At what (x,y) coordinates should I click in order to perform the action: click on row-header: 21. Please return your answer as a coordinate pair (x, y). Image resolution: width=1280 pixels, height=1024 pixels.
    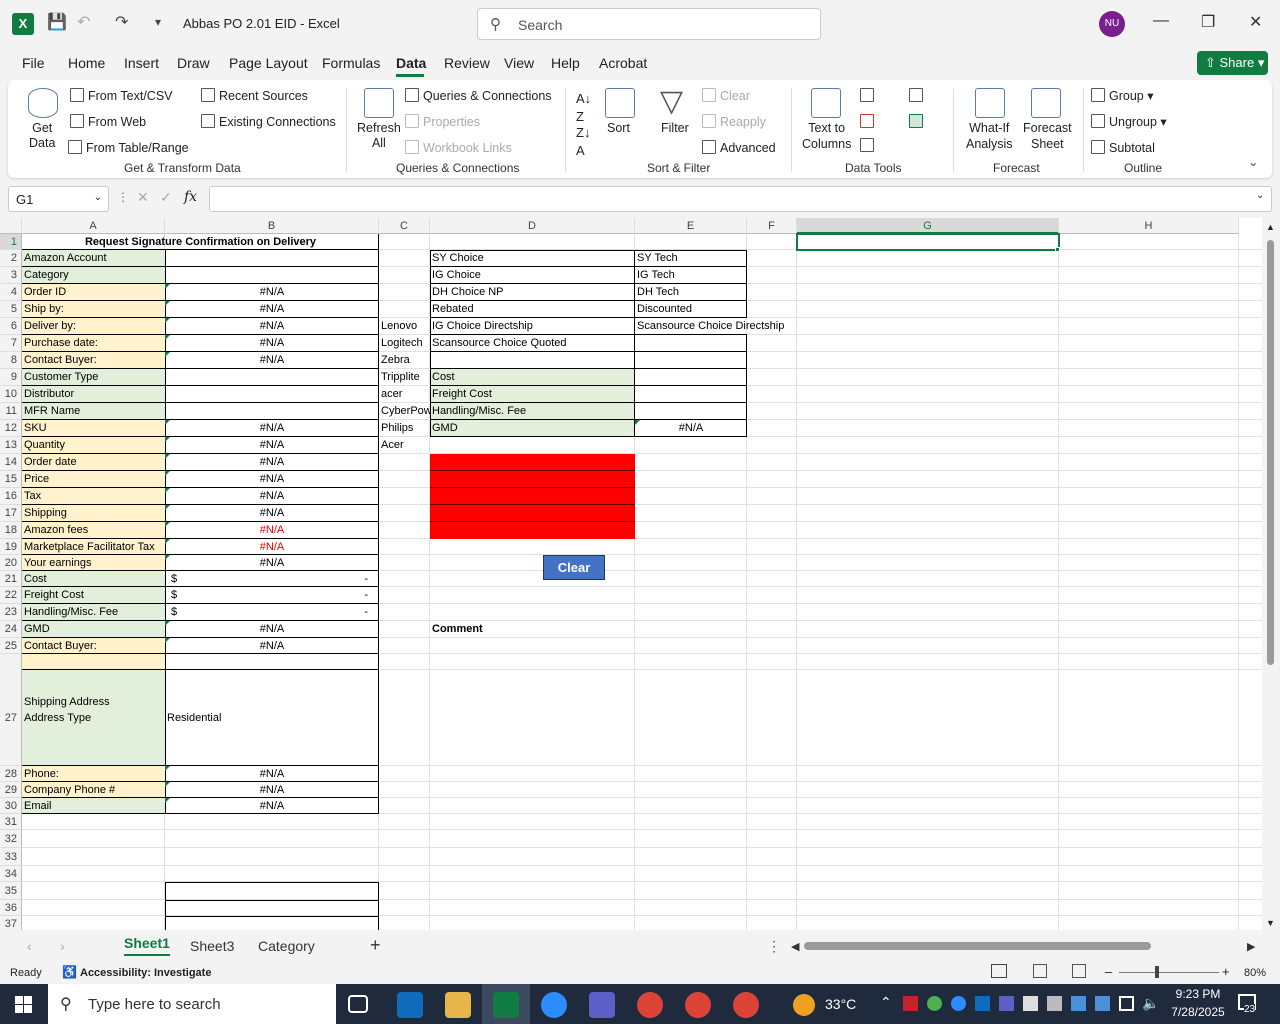
    Looking at the image, I should click on (11, 579).